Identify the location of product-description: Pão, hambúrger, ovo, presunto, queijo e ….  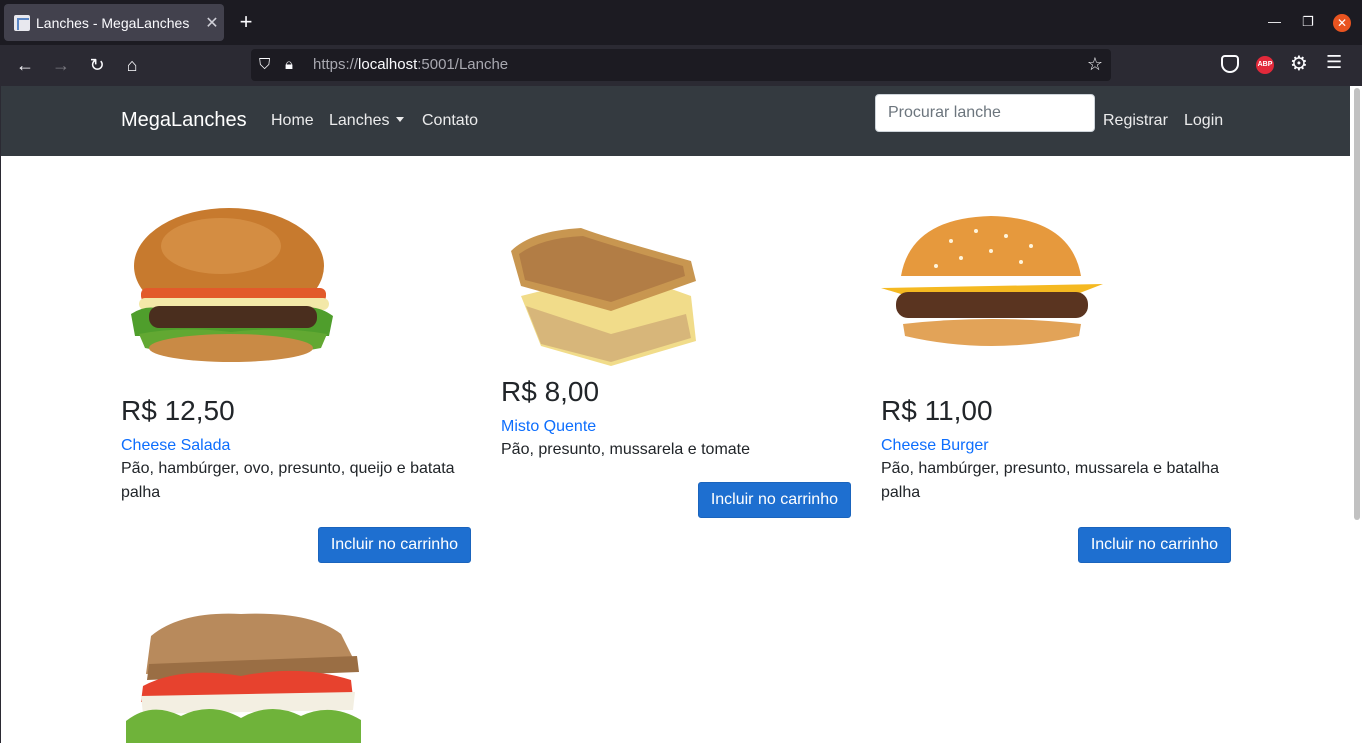
(288, 480).